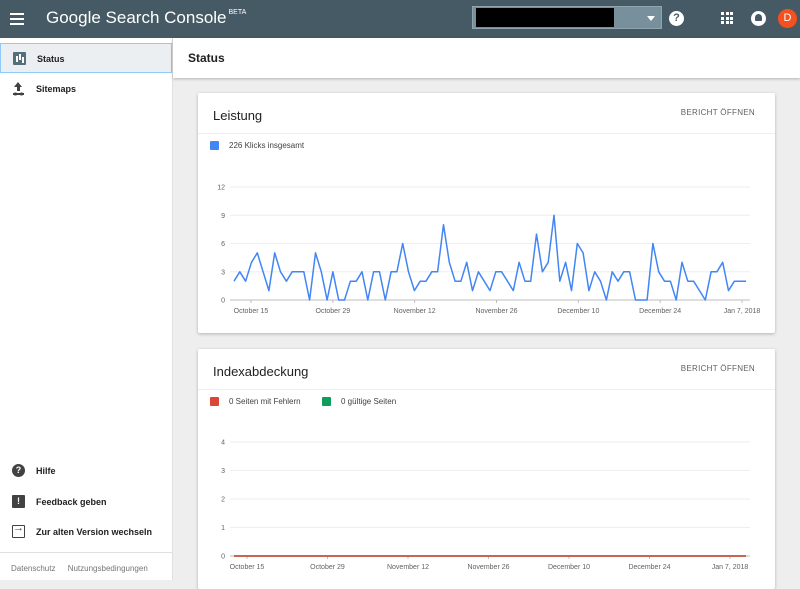  I want to click on status-chart-icon, so click(19, 58).